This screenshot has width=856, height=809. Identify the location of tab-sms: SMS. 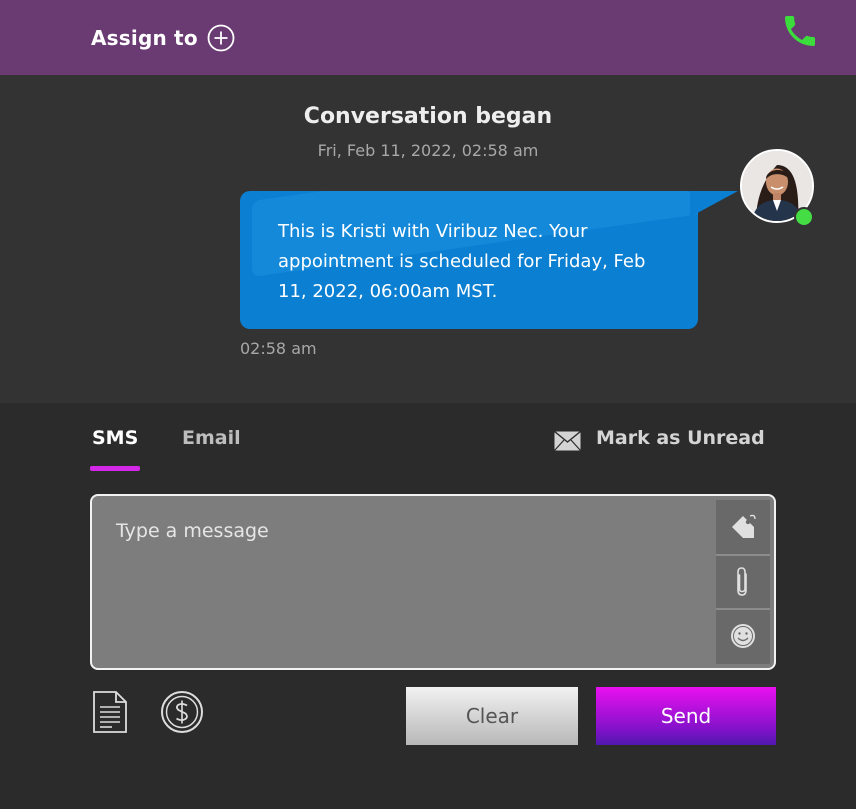
(115, 438).